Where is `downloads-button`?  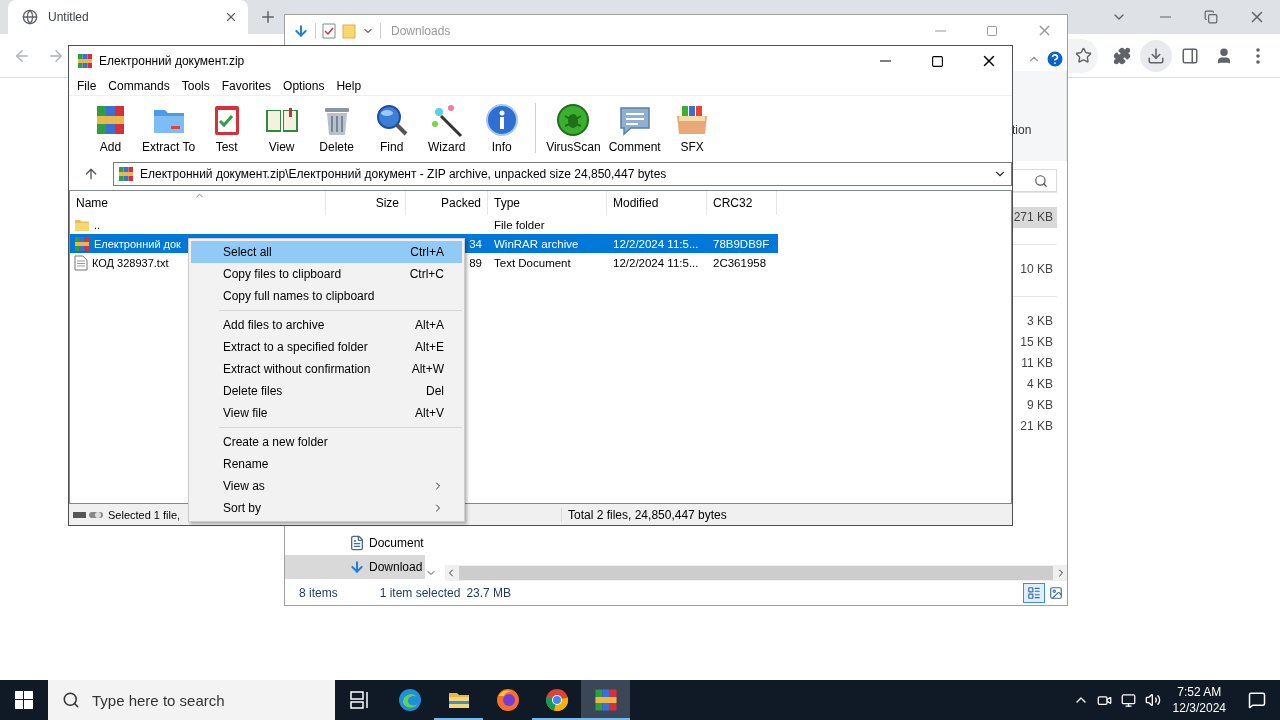 downloads-button is located at coordinates (1156, 55).